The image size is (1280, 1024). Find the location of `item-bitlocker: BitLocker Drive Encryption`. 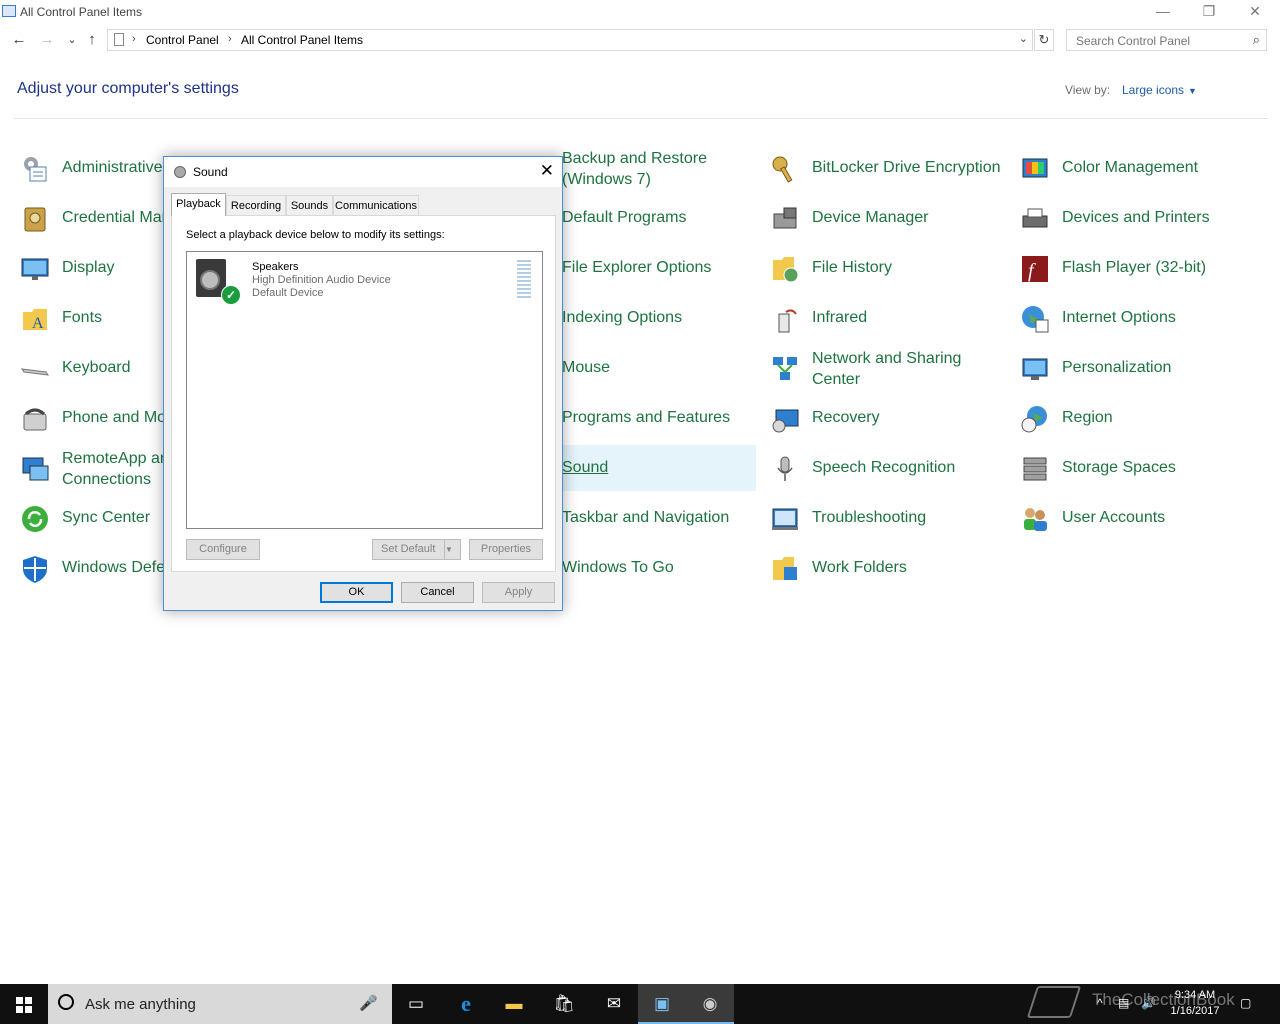

item-bitlocker: BitLocker Drive Encryption is located at coordinates (886, 168).